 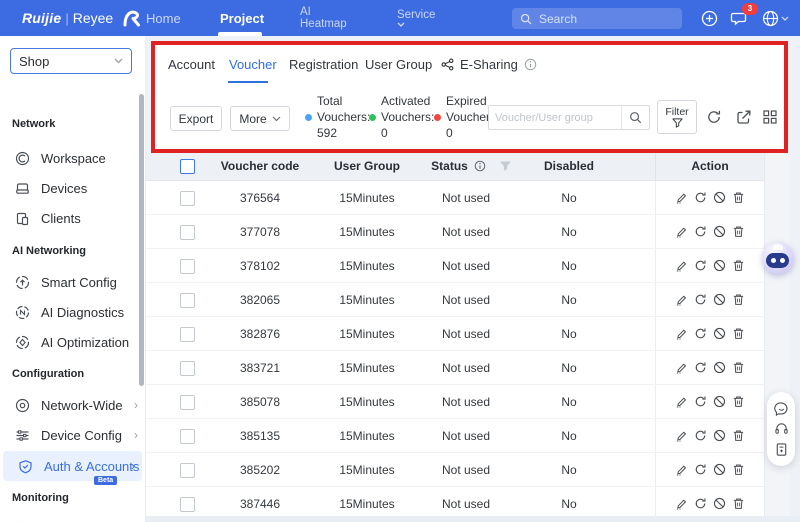 What do you see at coordinates (714, 117) in the screenshot?
I see `refresh-icon` at bounding box center [714, 117].